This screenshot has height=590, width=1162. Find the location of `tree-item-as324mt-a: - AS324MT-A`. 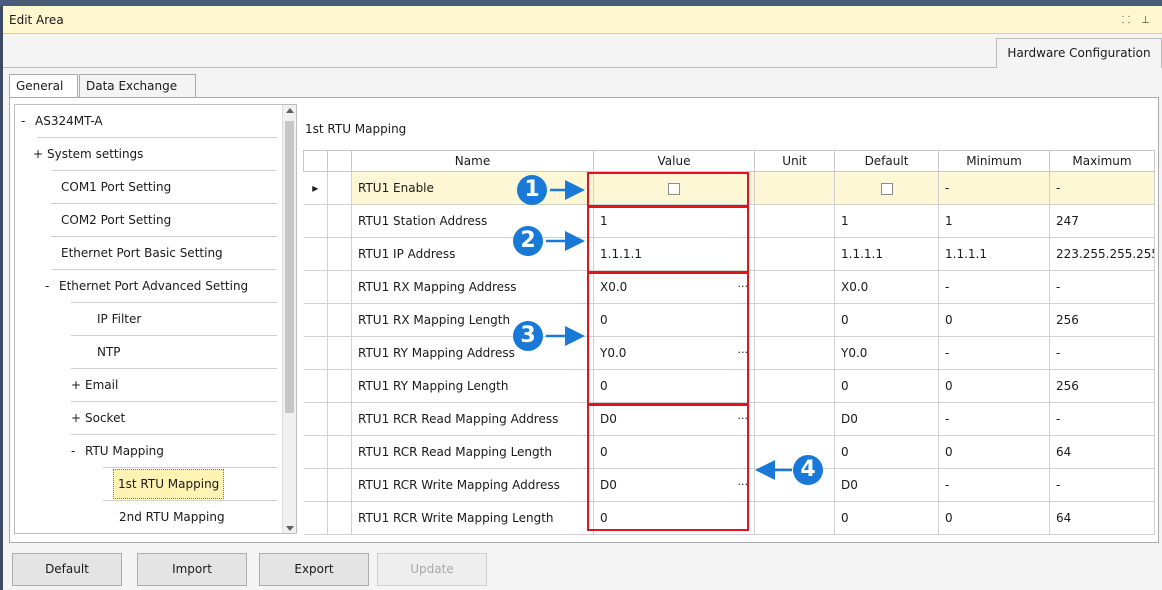

tree-item-as324mt-a: - AS324MT-A is located at coordinates (62, 121).